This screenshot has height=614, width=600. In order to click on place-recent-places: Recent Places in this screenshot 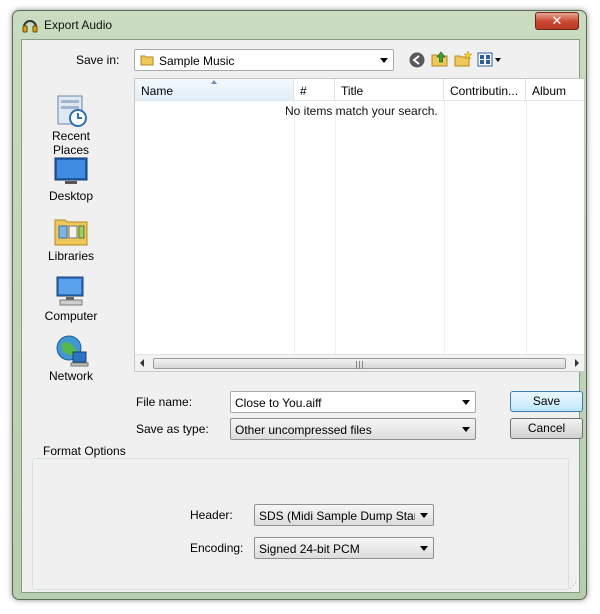, I will do `click(71, 125)`.